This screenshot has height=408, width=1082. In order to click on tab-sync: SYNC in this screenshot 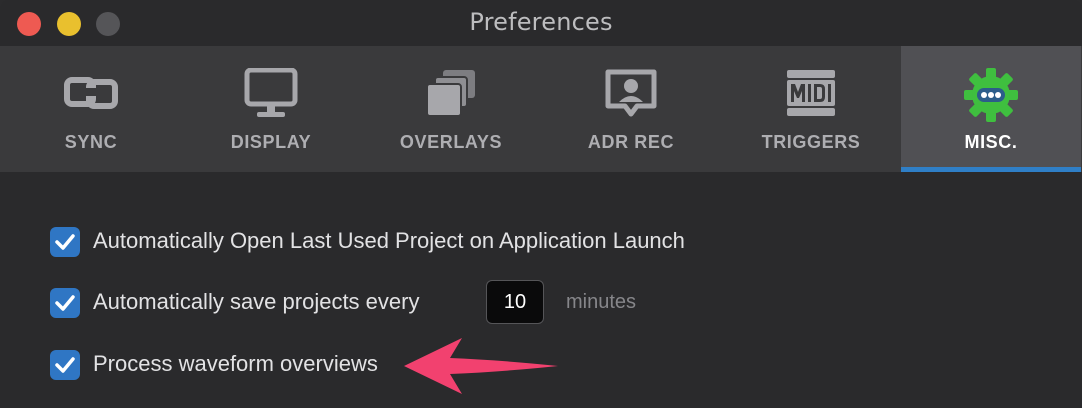, I will do `click(91, 109)`.